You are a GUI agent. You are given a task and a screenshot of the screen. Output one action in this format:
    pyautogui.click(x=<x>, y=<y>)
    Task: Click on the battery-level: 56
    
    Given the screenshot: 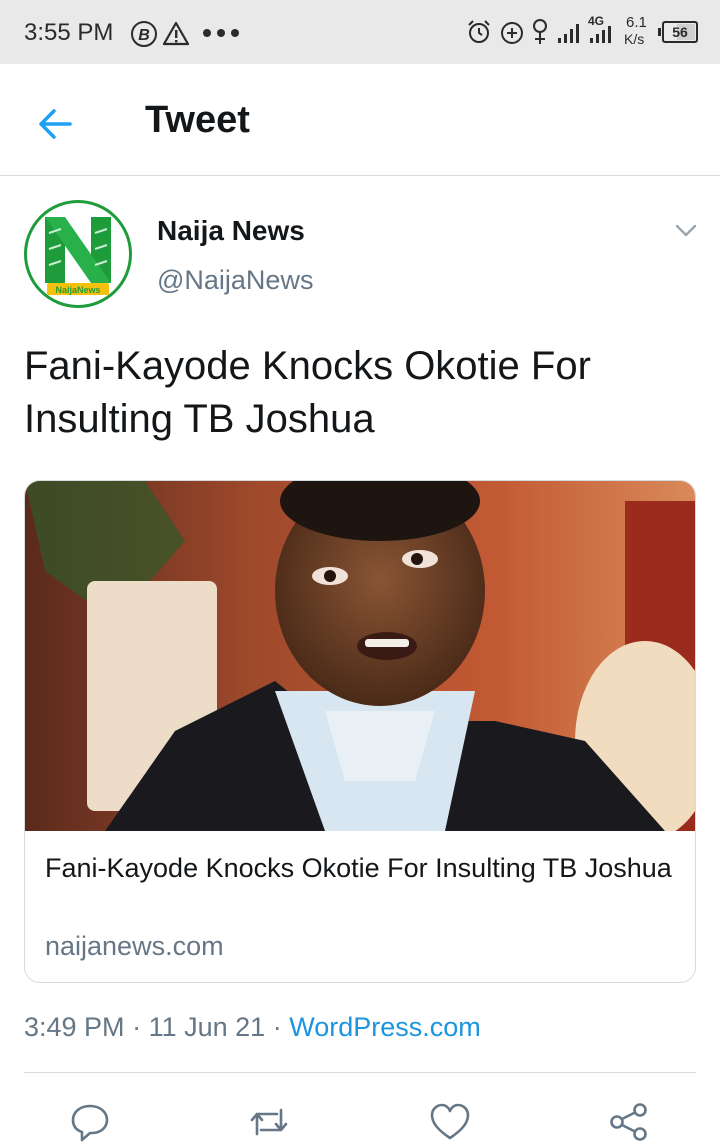 What is the action you would take?
    pyautogui.click(x=680, y=32)
    